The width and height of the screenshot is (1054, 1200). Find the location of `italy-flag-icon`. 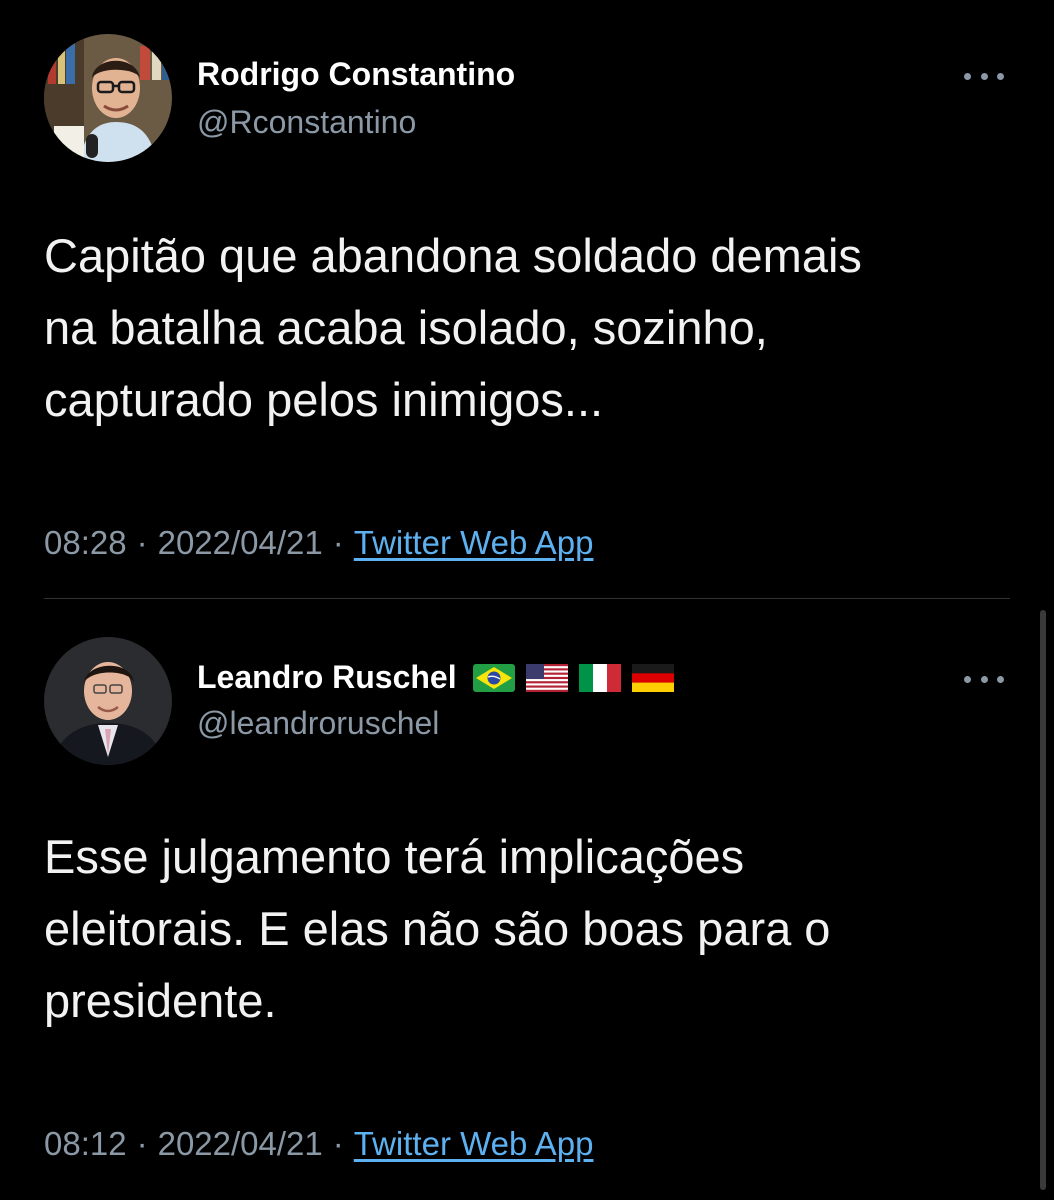

italy-flag-icon is located at coordinates (599, 677).